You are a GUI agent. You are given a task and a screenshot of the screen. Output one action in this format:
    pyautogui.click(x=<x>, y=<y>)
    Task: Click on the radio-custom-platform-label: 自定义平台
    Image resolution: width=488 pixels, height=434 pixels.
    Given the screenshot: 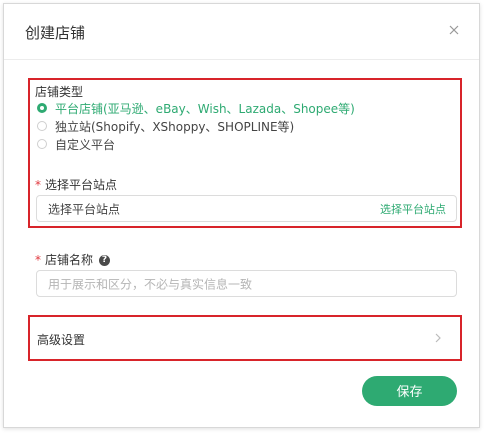 What is the action you would take?
    pyautogui.click(x=85, y=144)
    